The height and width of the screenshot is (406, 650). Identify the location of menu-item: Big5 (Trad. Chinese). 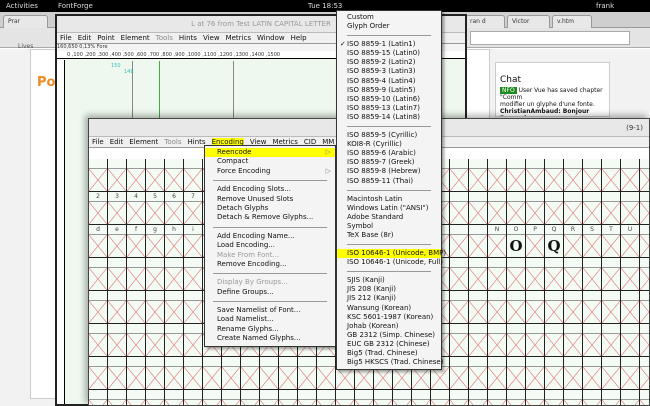
(389, 353).